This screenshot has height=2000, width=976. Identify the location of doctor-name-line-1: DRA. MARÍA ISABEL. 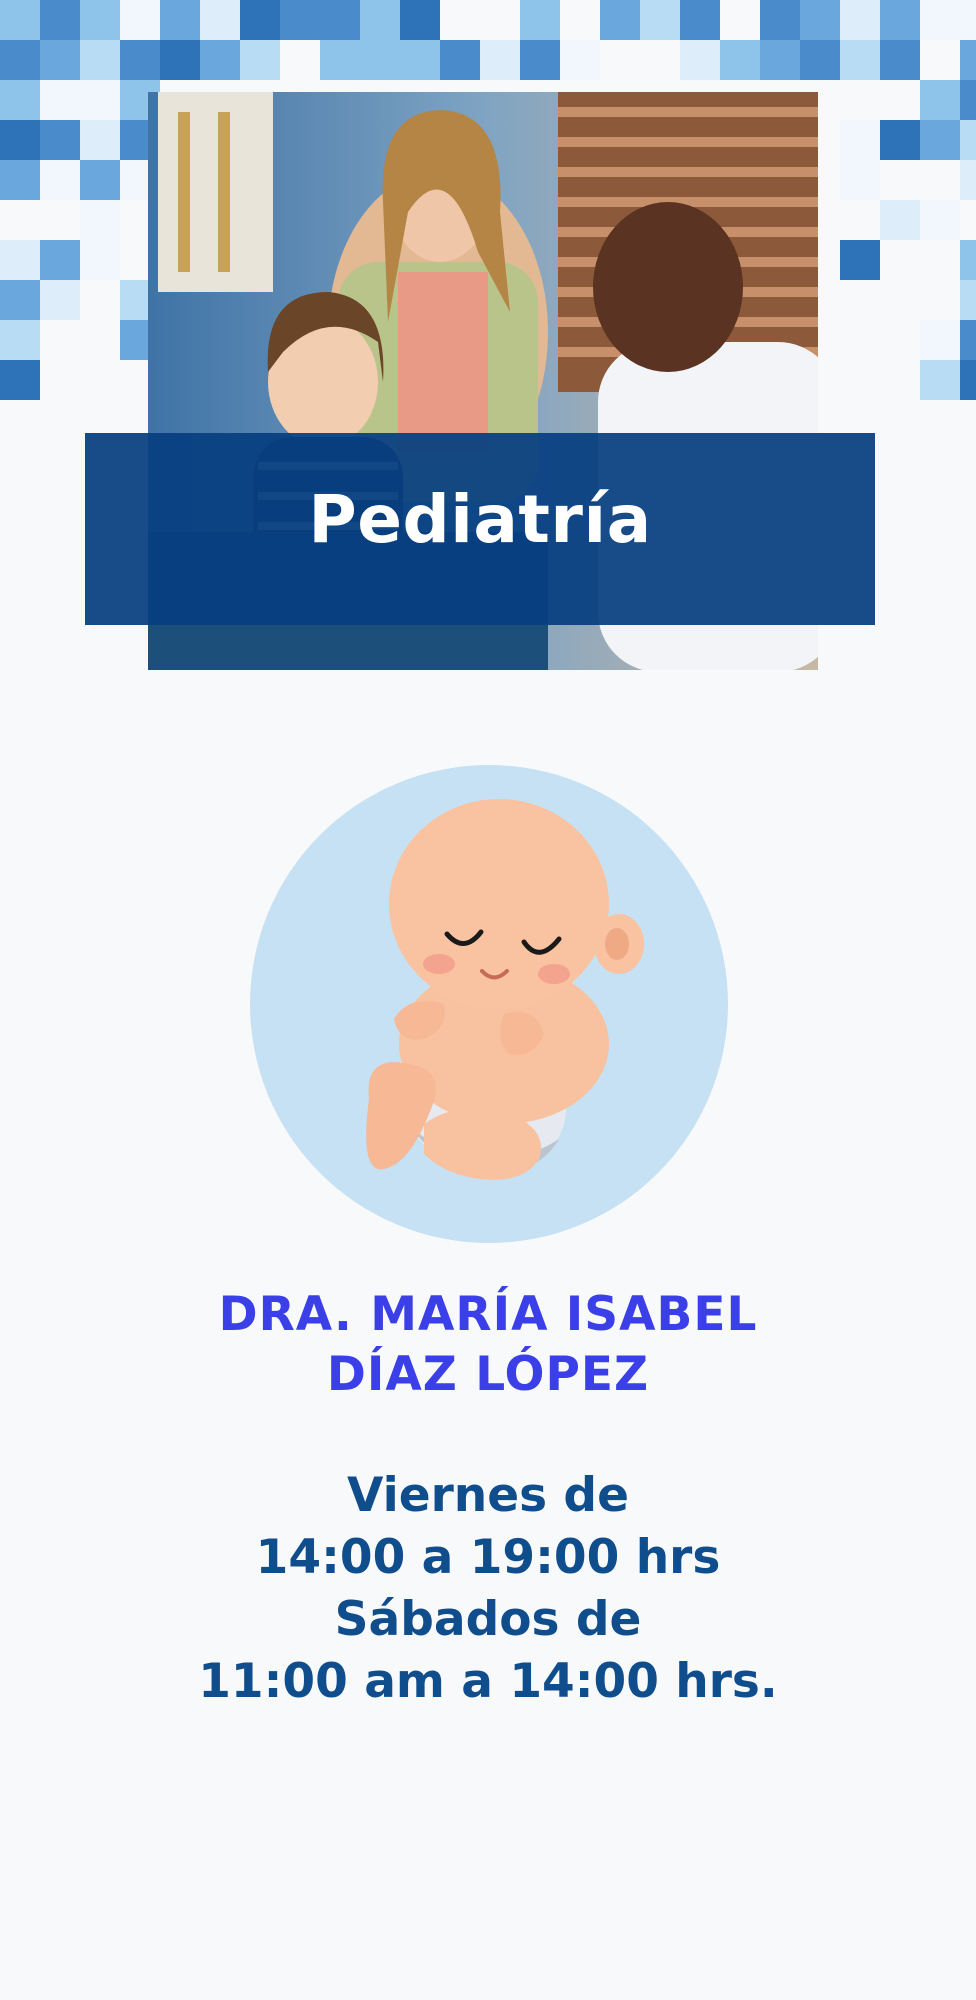
(488, 1314).